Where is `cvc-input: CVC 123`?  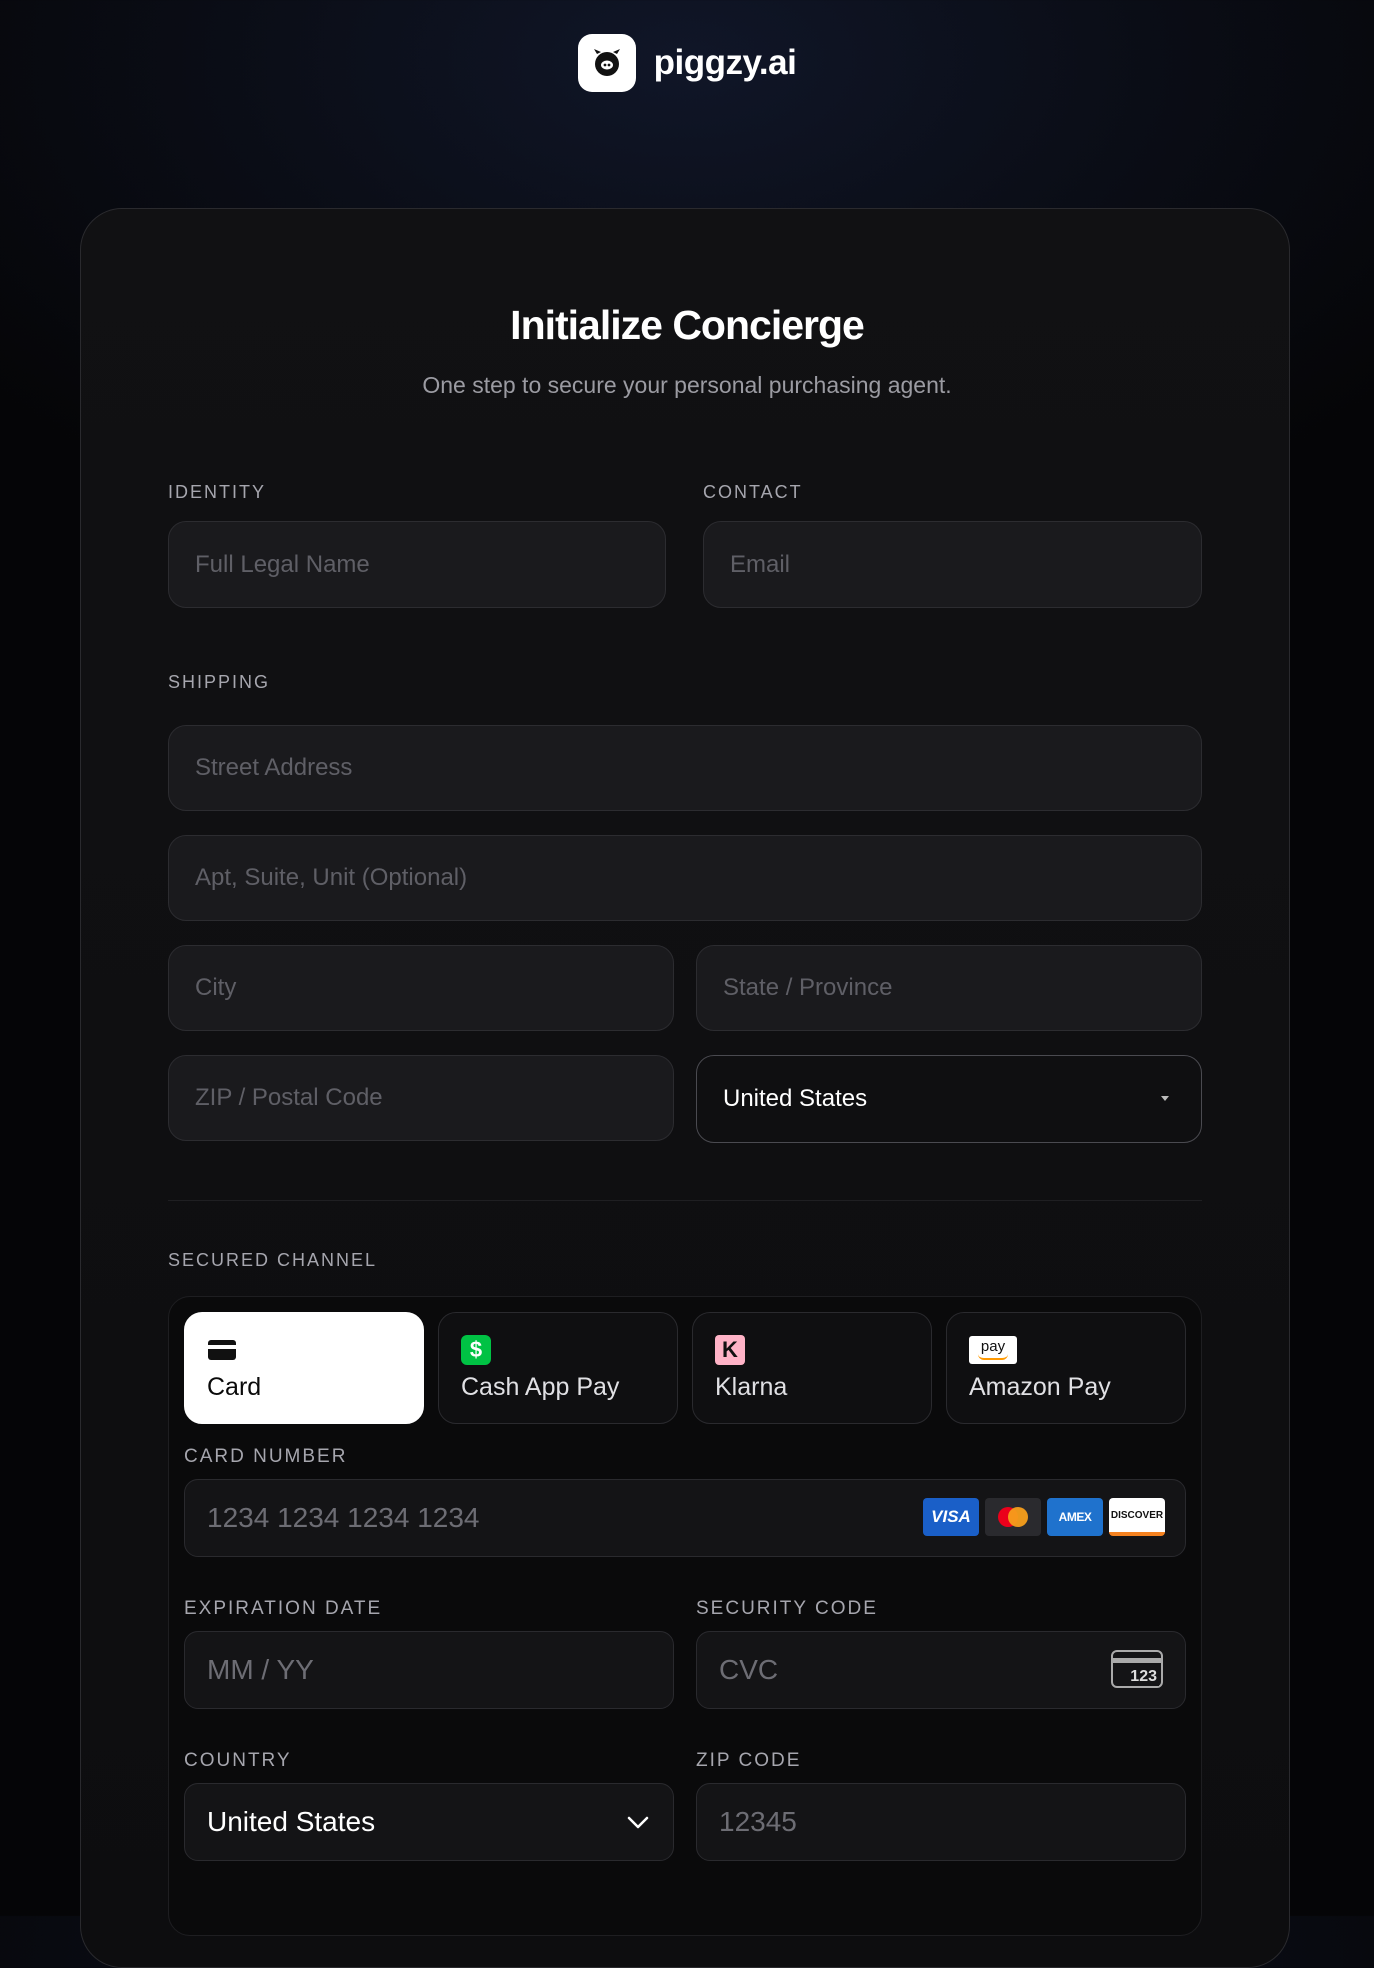 cvc-input: CVC 123 is located at coordinates (941, 1670).